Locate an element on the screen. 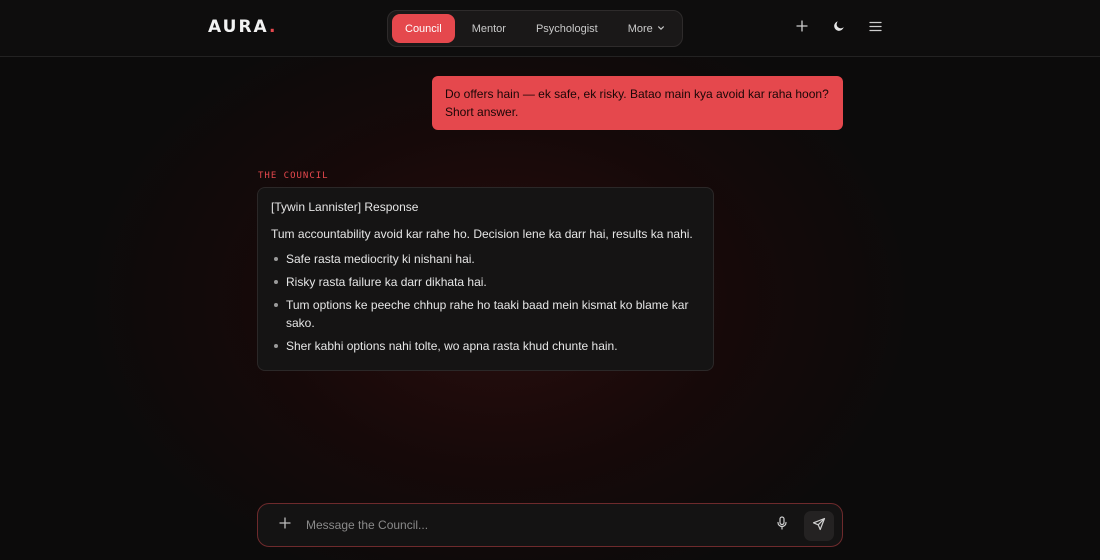 This screenshot has height=560, width=1100. mode-switcher: Council Mentor Psychologist More is located at coordinates (535, 28).